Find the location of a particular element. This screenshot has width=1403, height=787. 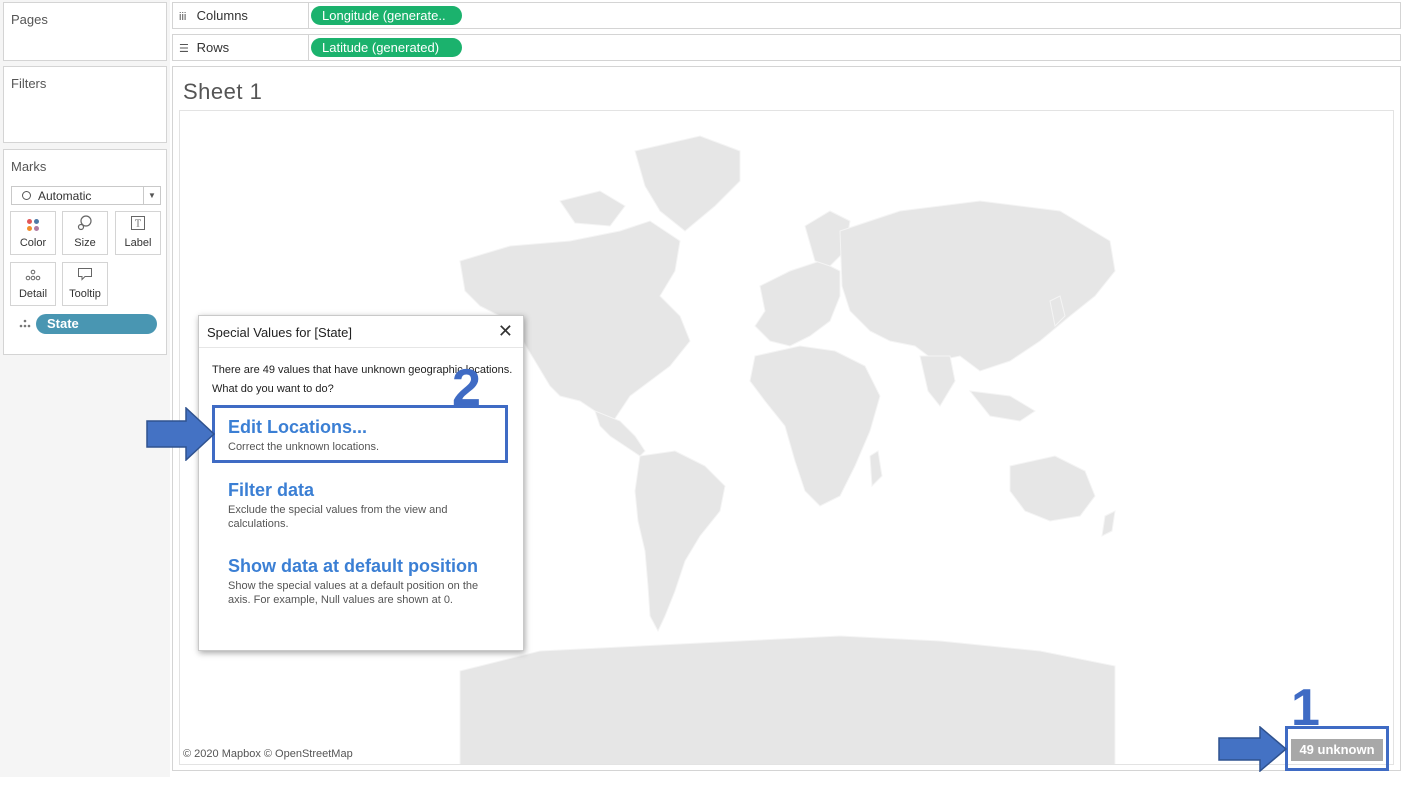

size-button: Size is located at coordinates (85, 233).